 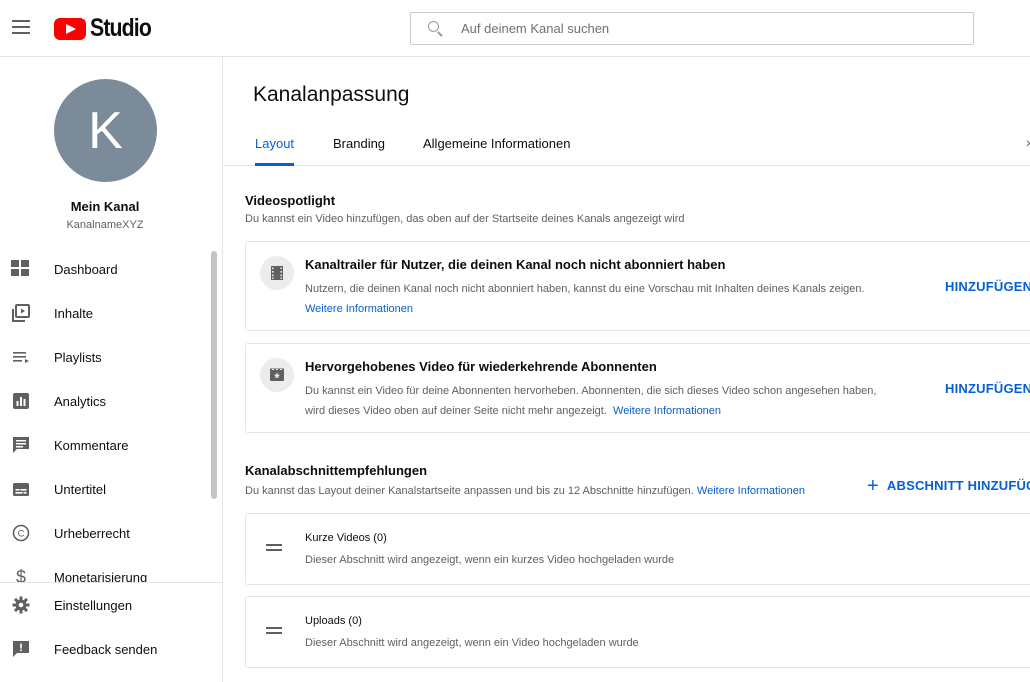 What do you see at coordinates (105, 357) in the screenshot?
I see `sidebar-item-playlists: Playlists` at bounding box center [105, 357].